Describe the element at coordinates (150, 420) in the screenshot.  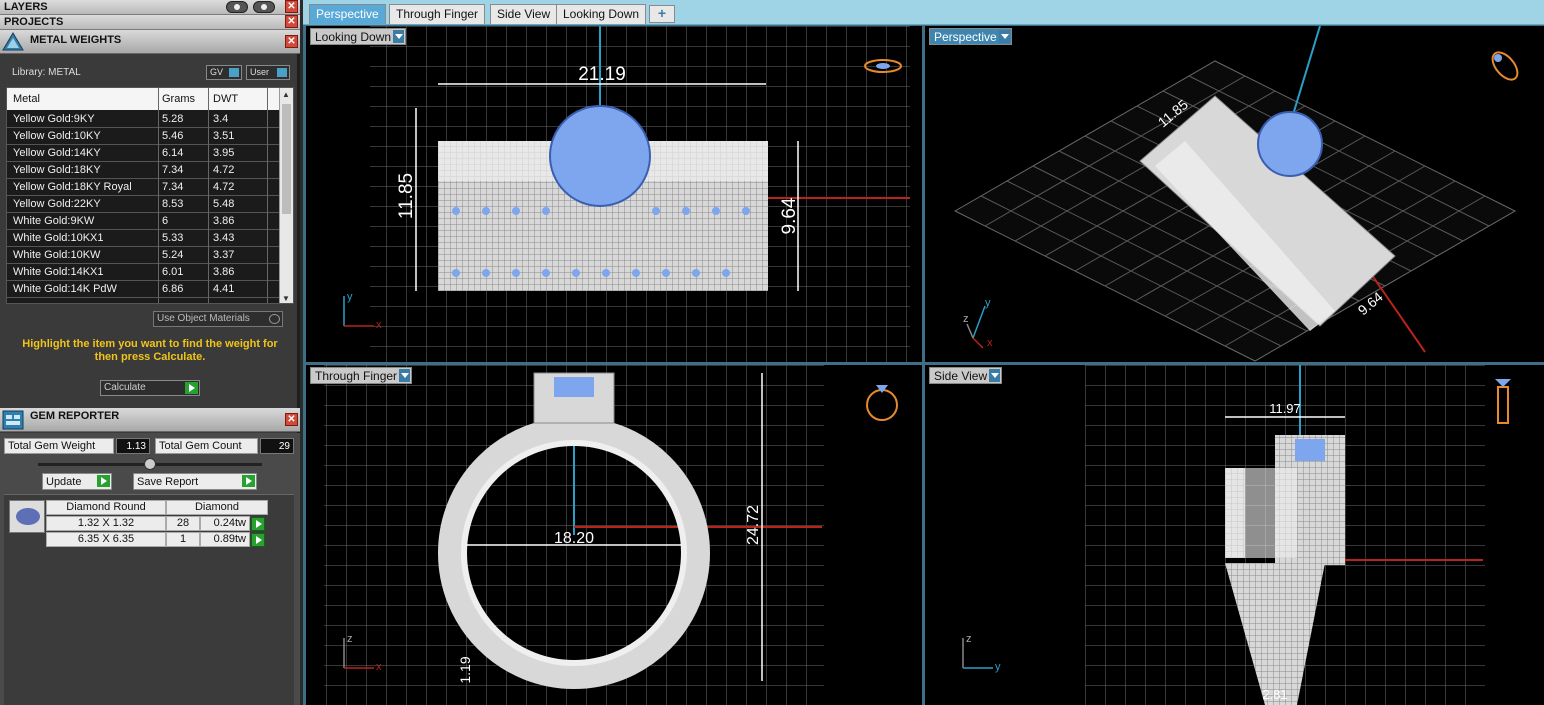
I see `gem-reporter-header: GEM REPORTER ✕` at that location.